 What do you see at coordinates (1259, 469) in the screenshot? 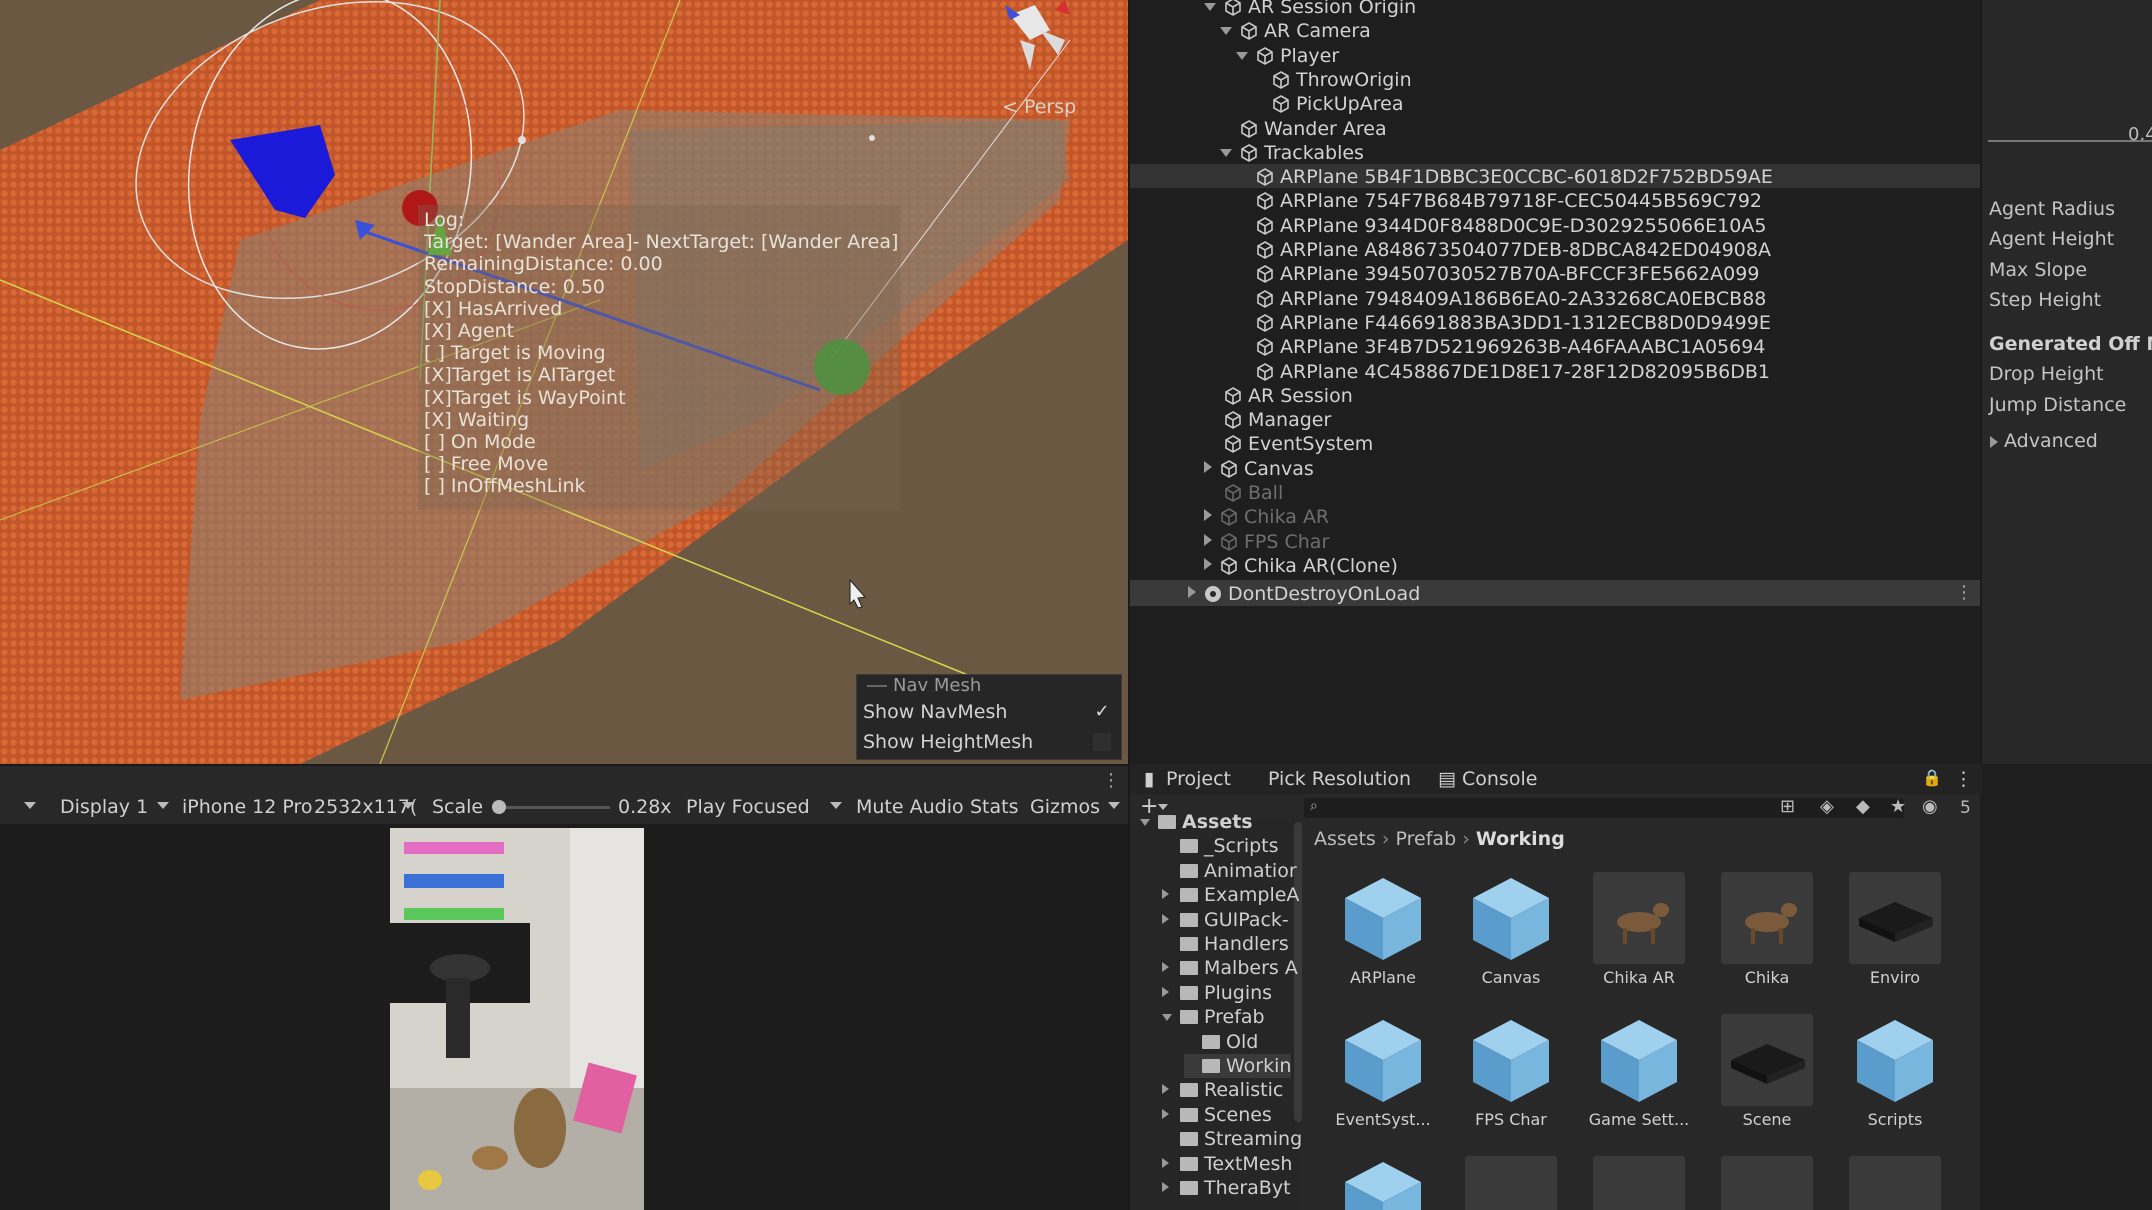
I see `hierarchy-item: Canvas` at bounding box center [1259, 469].